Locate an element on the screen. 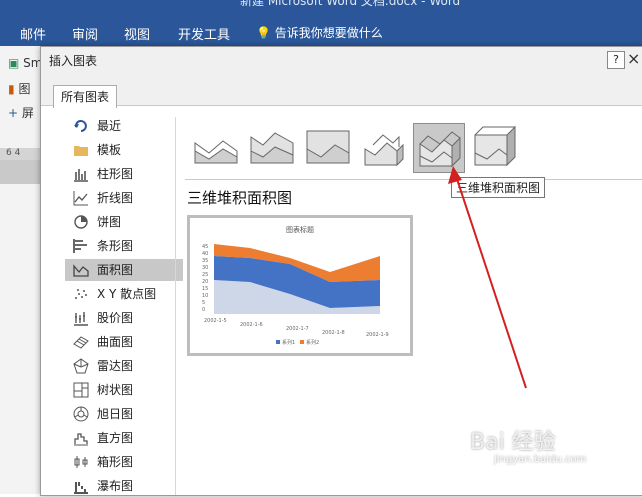  dialog-titlebar: 插入图表 ? × is located at coordinates (341, 61).